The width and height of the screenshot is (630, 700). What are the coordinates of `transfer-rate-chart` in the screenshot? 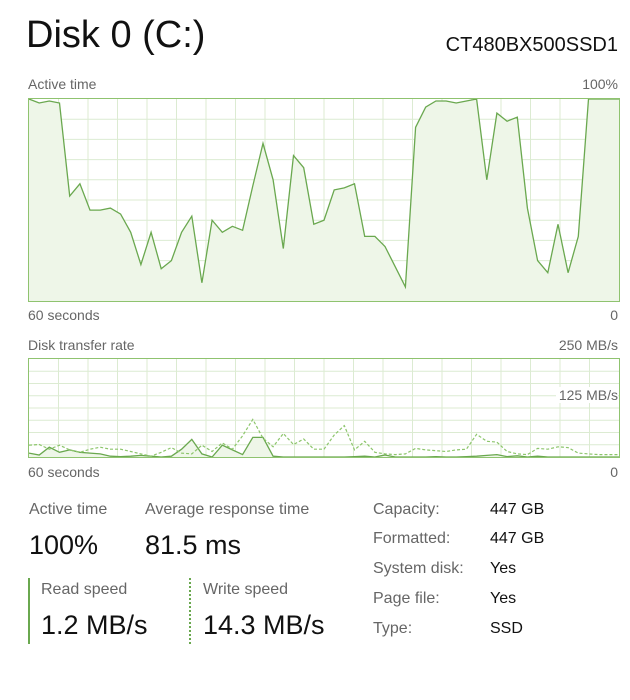 It's located at (324, 408).